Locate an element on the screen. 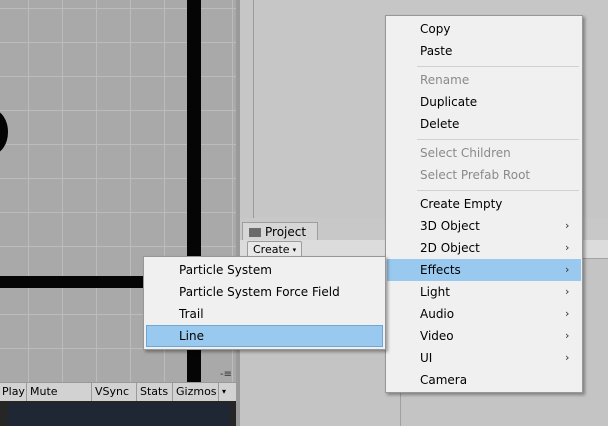 The height and width of the screenshot is (426, 608). game-view-render is located at coordinates (119, 414).